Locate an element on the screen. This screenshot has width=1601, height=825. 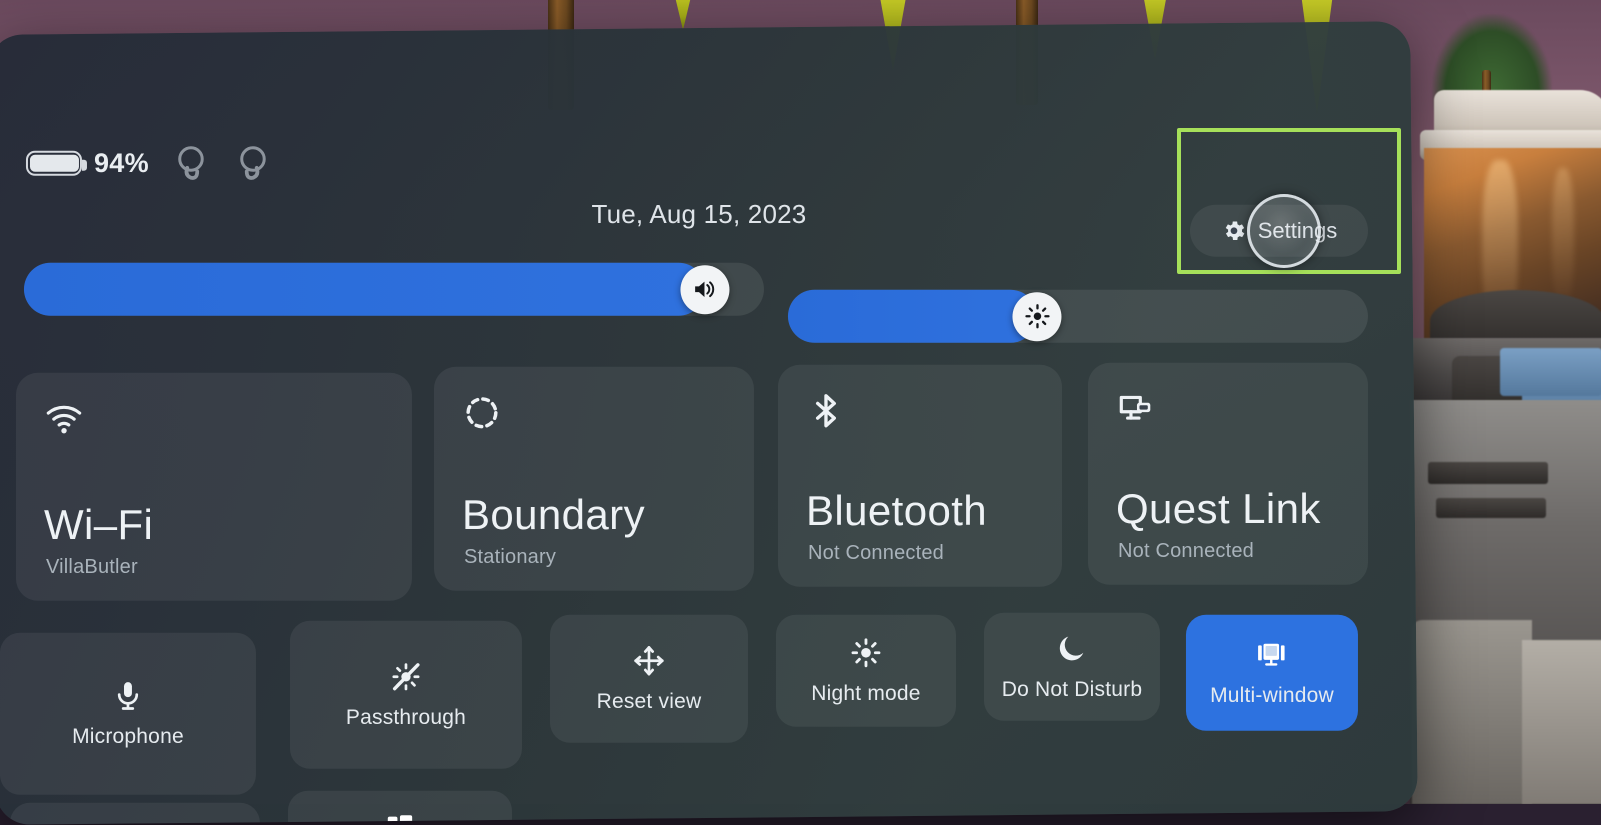
status-bar: 94% is located at coordinates (149, 163).